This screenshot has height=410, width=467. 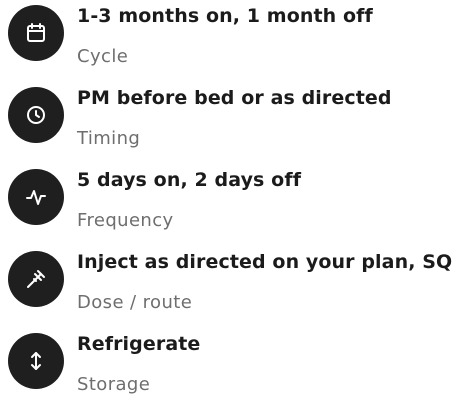 What do you see at coordinates (265, 262) in the screenshot?
I see `item-title: Inject as directed on your plan, SQ` at bounding box center [265, 262].